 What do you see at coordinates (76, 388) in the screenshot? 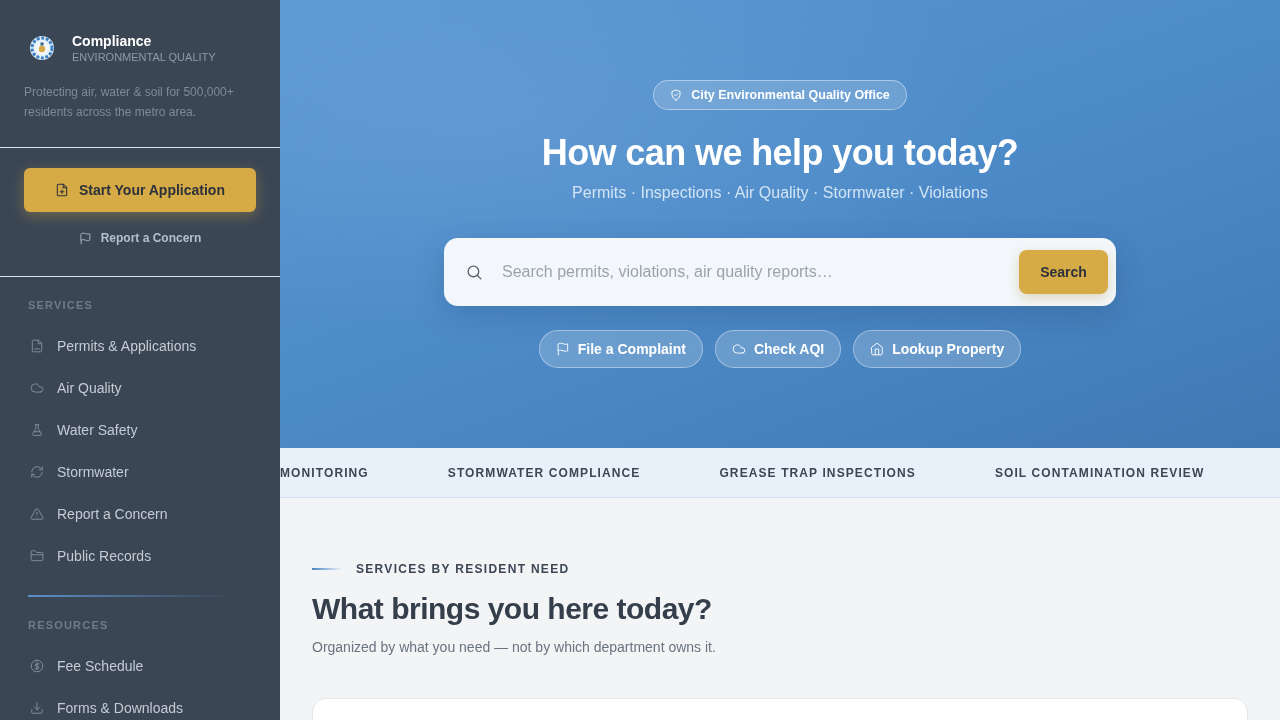
I see `nav-item: Air Quality` at bounding box center [76, 388].